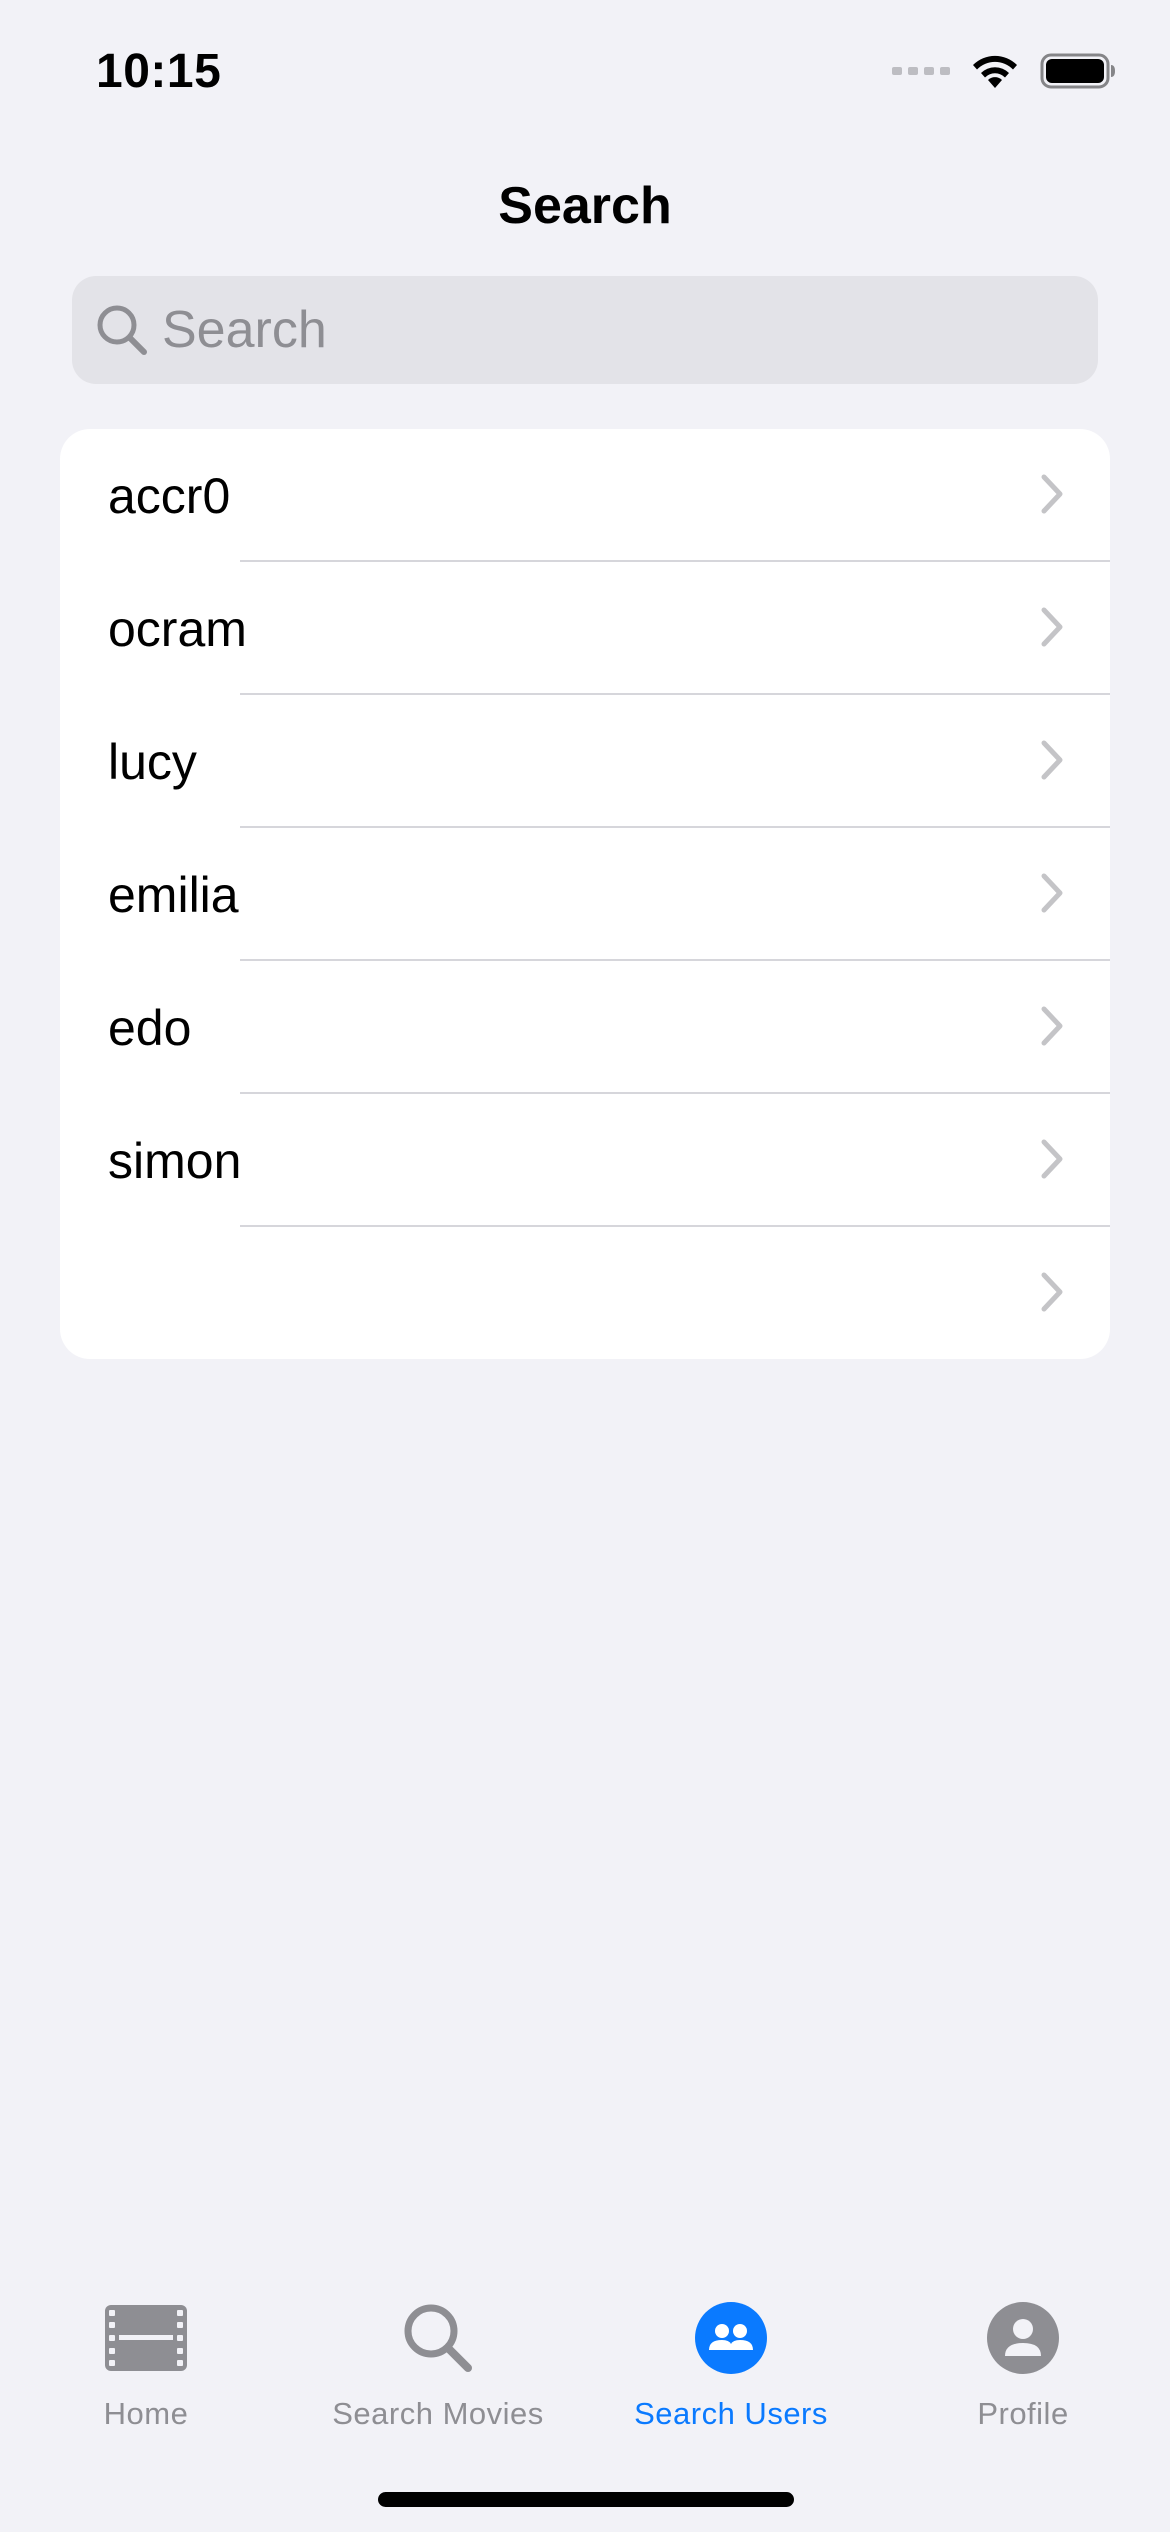 Image resolution: width=1170 pixels, height=2532 pixels. What do you see at coordinates (731, 2413) in the screenshot?
I see `tab-label: Search Users` at bounding box center [731, 2413].